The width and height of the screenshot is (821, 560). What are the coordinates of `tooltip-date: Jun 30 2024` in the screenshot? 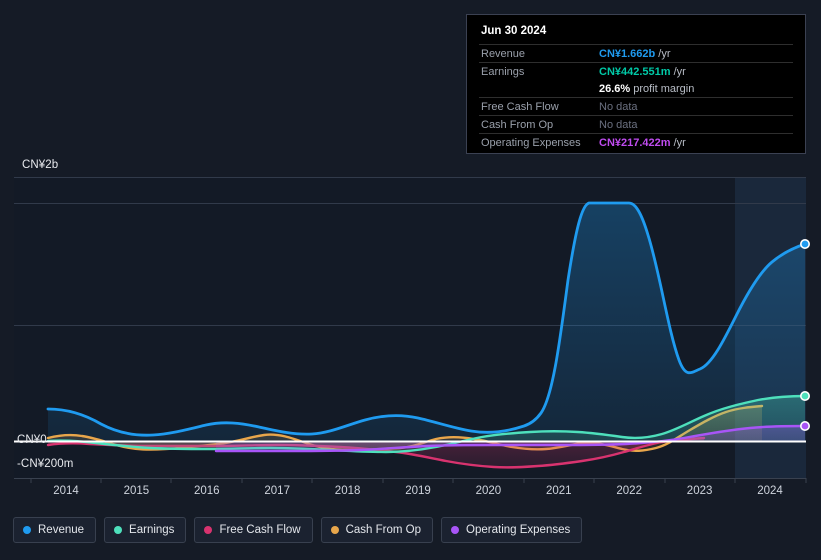 It's located at (514, 31).